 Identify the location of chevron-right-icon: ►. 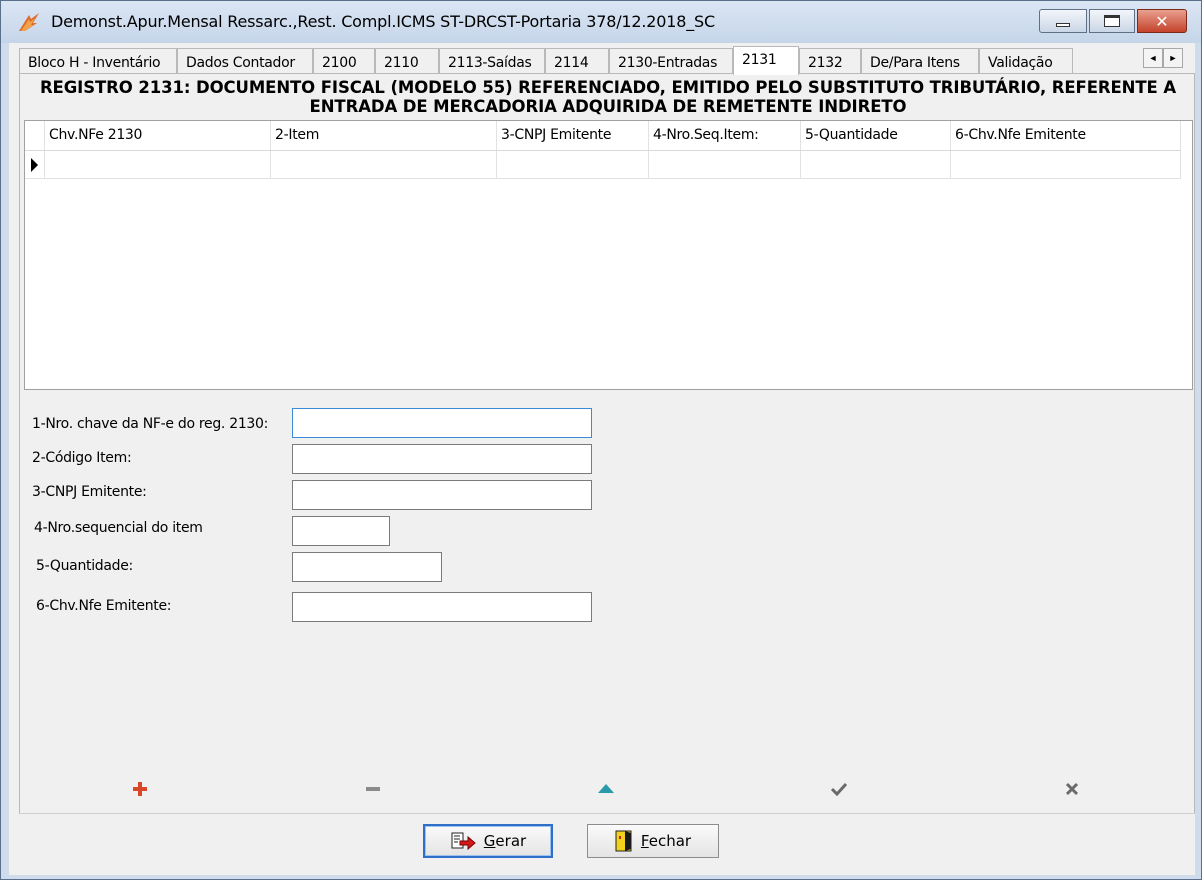
(1173, 58).